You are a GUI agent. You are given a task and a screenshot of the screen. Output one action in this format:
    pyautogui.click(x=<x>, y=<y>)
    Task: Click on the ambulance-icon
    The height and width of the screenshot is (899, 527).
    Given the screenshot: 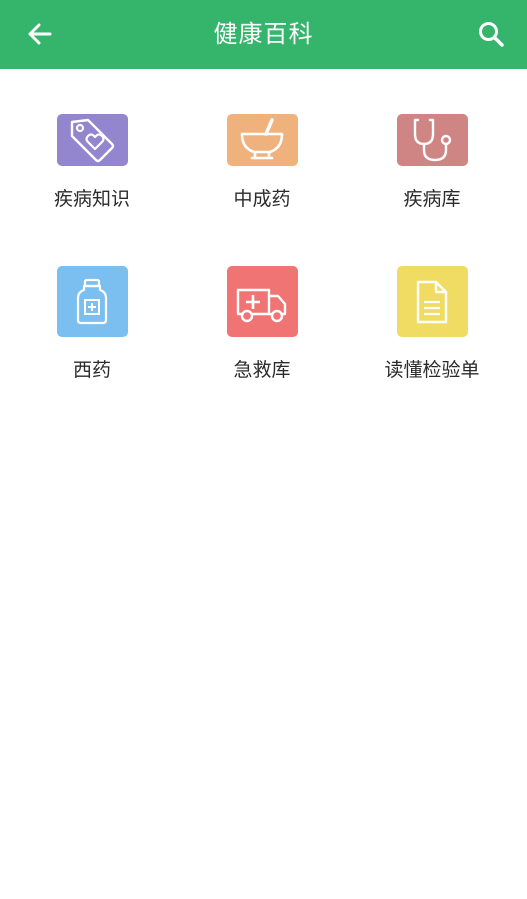 What is the action you would take?
    pyautogui.click(x=261, y=305)
    